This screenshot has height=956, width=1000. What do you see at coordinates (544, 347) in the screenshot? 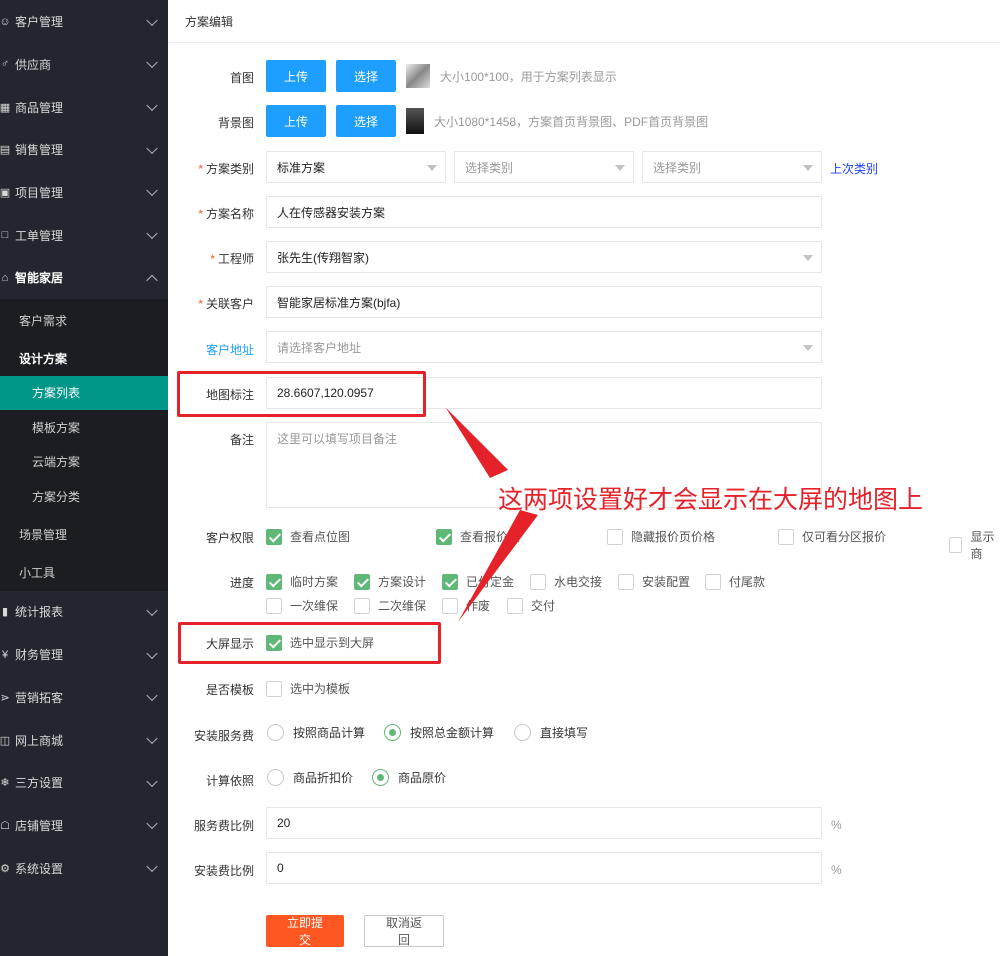
I see `address-select: 请选择客户地址` at bounding box center [544, 347].